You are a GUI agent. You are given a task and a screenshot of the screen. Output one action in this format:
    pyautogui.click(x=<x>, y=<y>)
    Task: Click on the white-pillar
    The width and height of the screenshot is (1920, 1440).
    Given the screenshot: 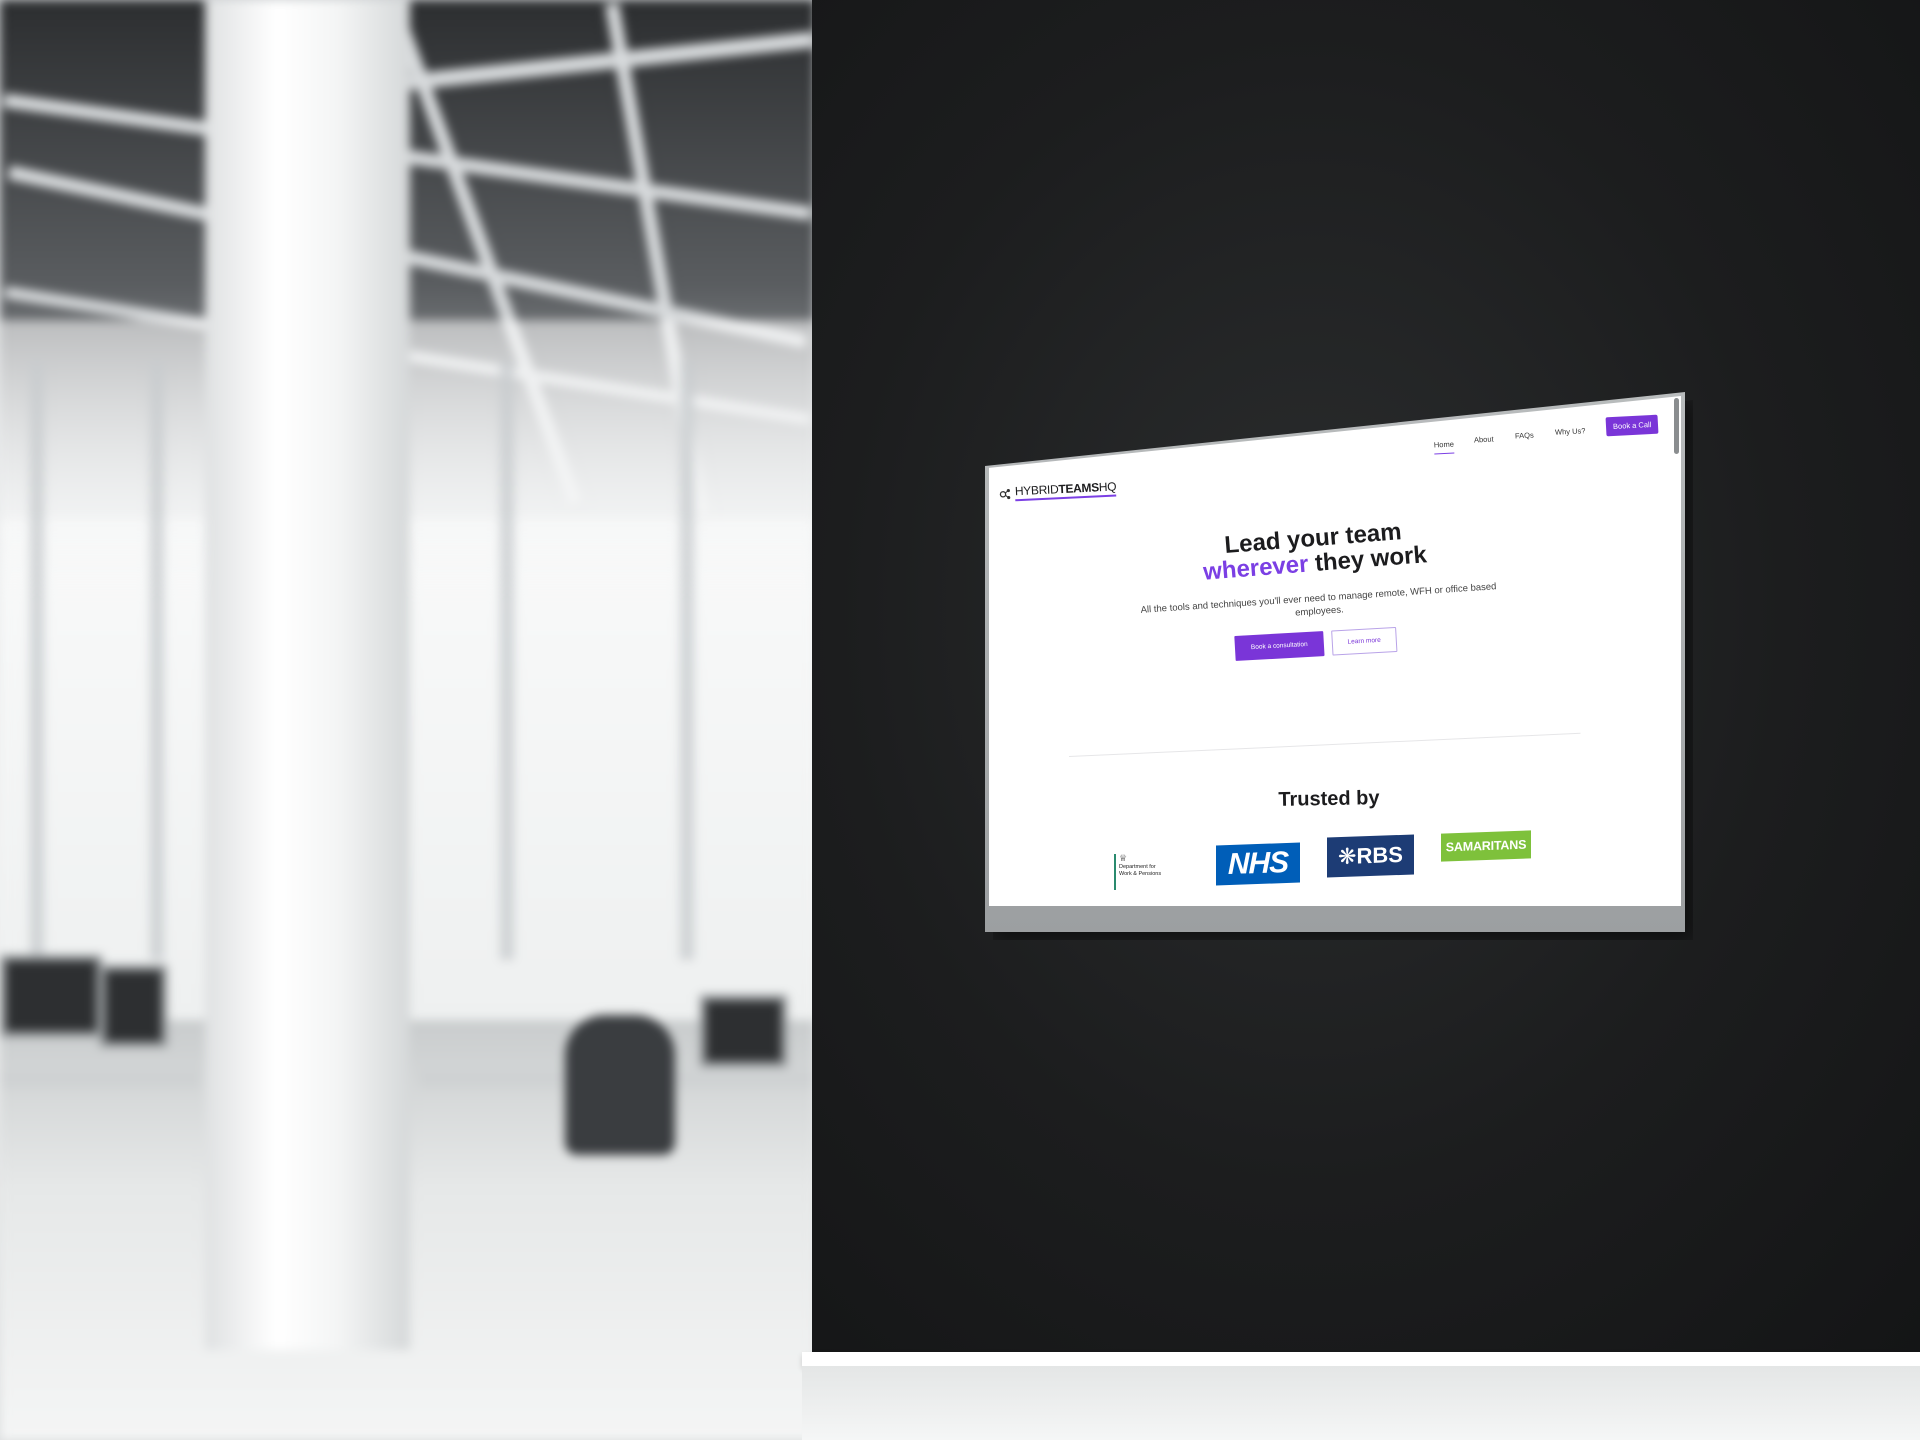 What is the action you would take?
    pyautogui.click(x=307, y=675)
    